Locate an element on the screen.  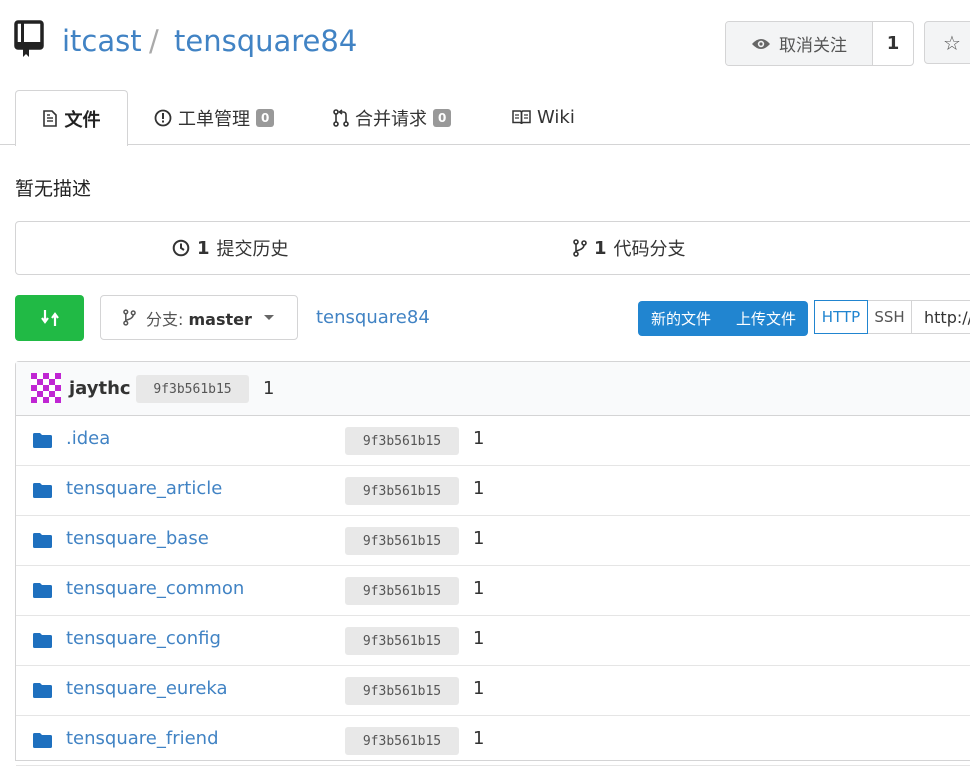
file-name-link: .idea is located at coordinates (88, 438).